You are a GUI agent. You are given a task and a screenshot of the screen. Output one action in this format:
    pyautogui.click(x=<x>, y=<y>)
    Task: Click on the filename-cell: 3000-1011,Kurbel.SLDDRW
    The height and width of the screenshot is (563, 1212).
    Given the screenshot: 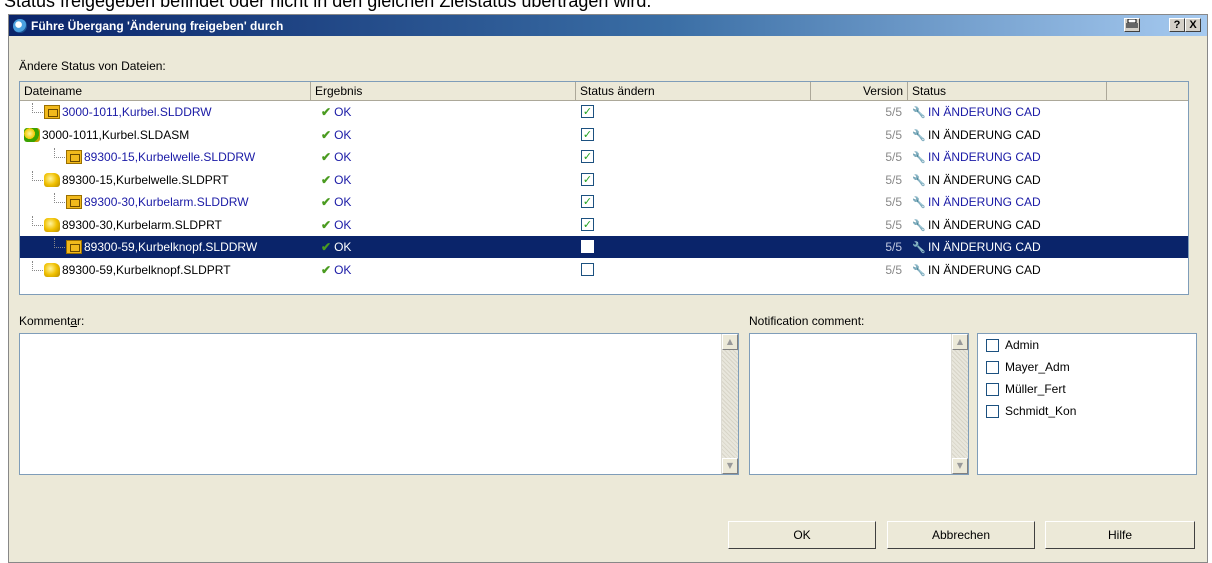 What is the action you would take?
    pyautogui.click(x=122, y=112)
    